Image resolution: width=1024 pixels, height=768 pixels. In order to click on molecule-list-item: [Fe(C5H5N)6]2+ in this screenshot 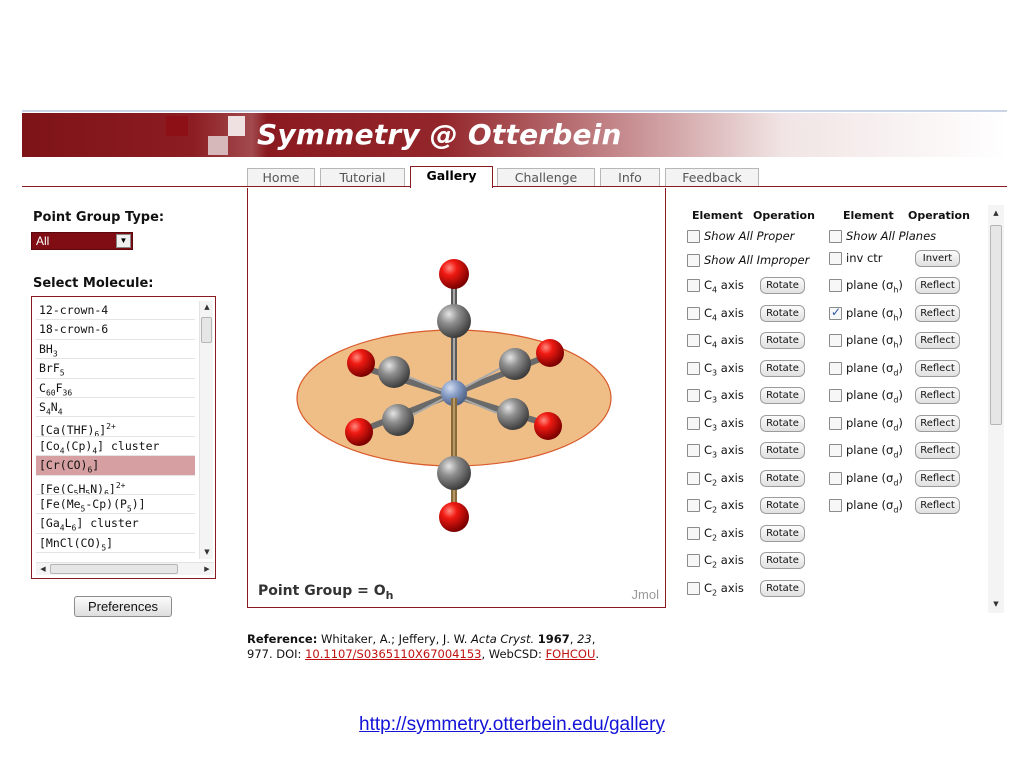, I will do `click(115, 485)`.